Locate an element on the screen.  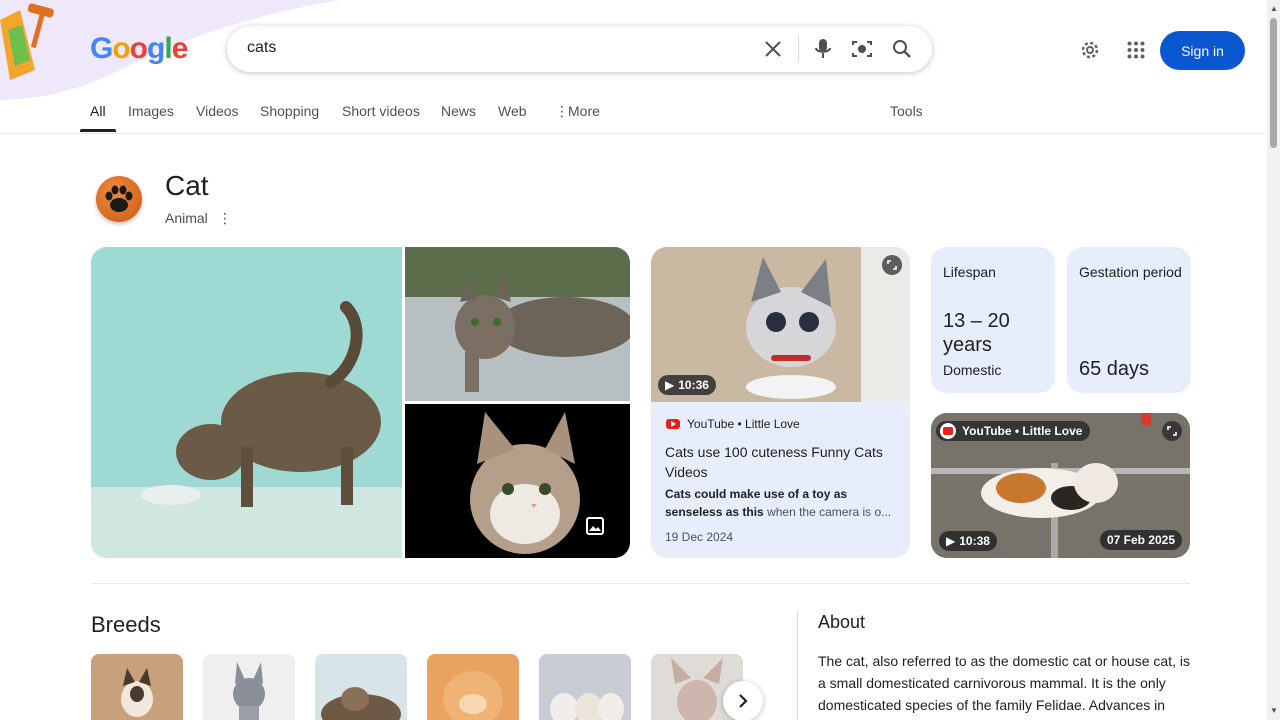
video-duration: ▶ 10:38 is located at coordinates (968, 541).